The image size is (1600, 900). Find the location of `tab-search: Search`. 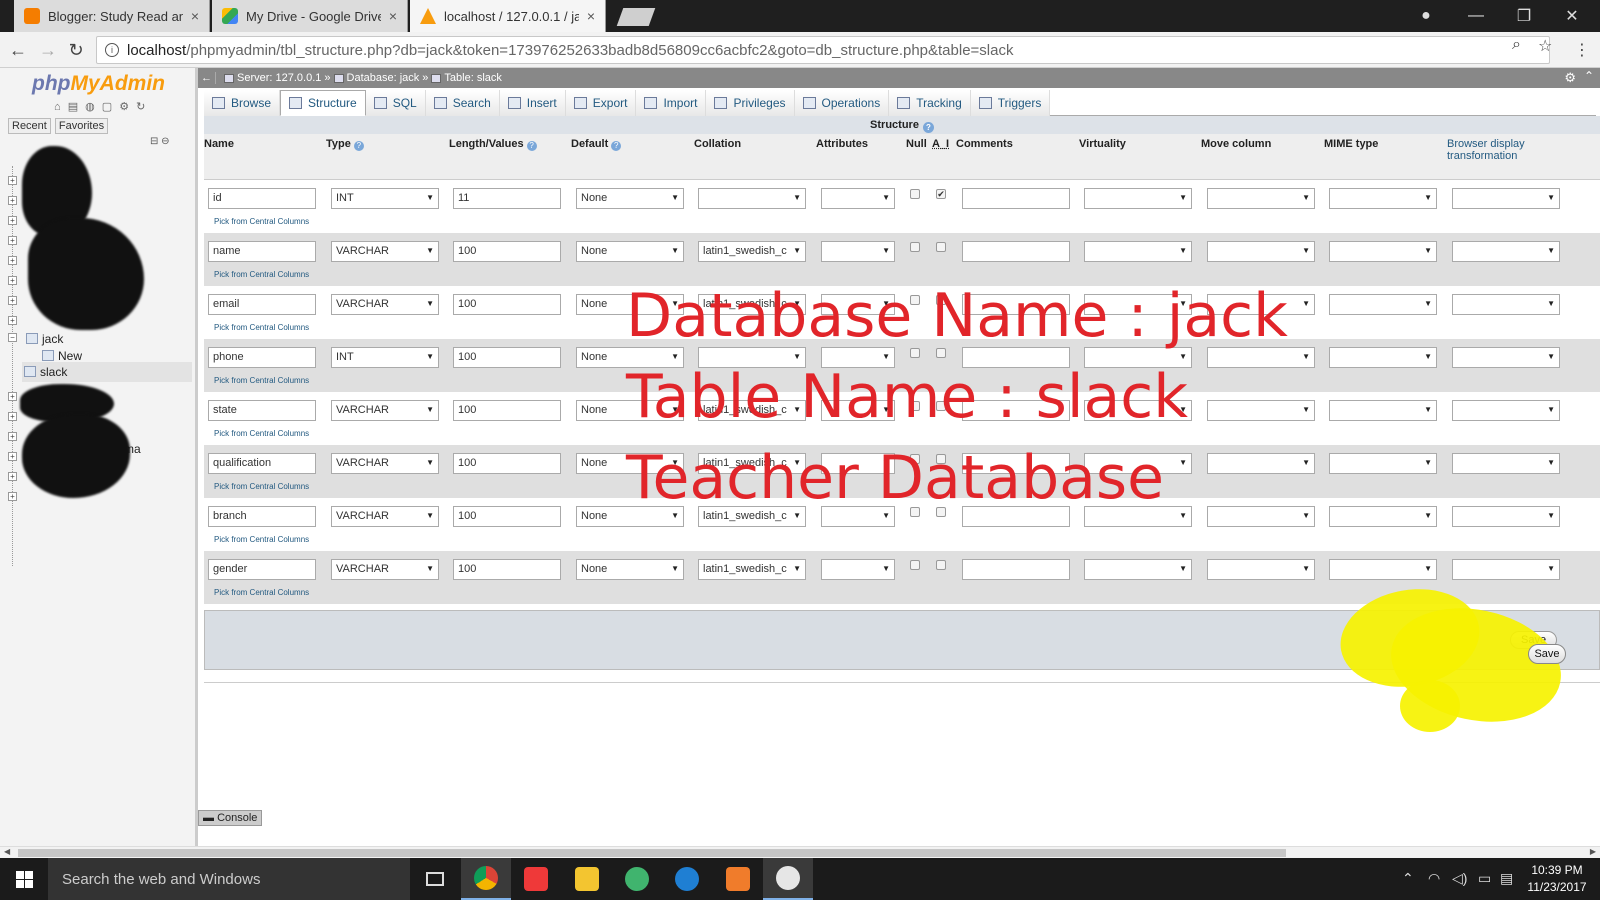

tab-search: Search is located at coordinates (462, 103).